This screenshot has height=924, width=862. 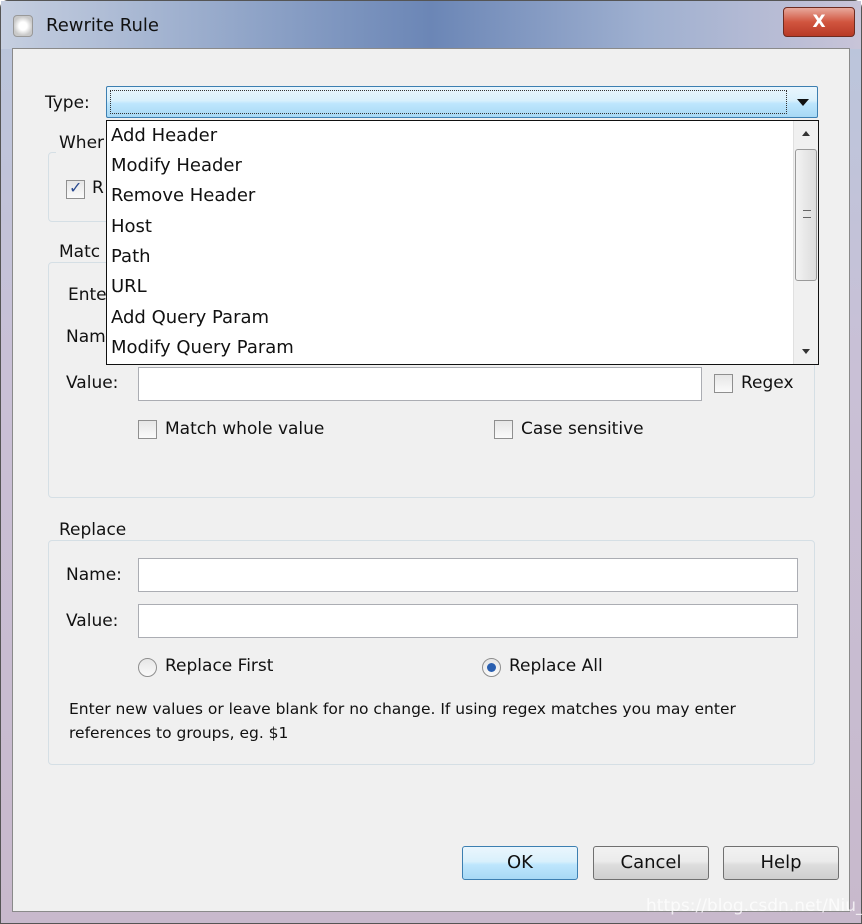 What do you see at coordinates (93, 530) in the screenshot?
I see `replace-group-title: Replace` at bounding box center [93, 530].